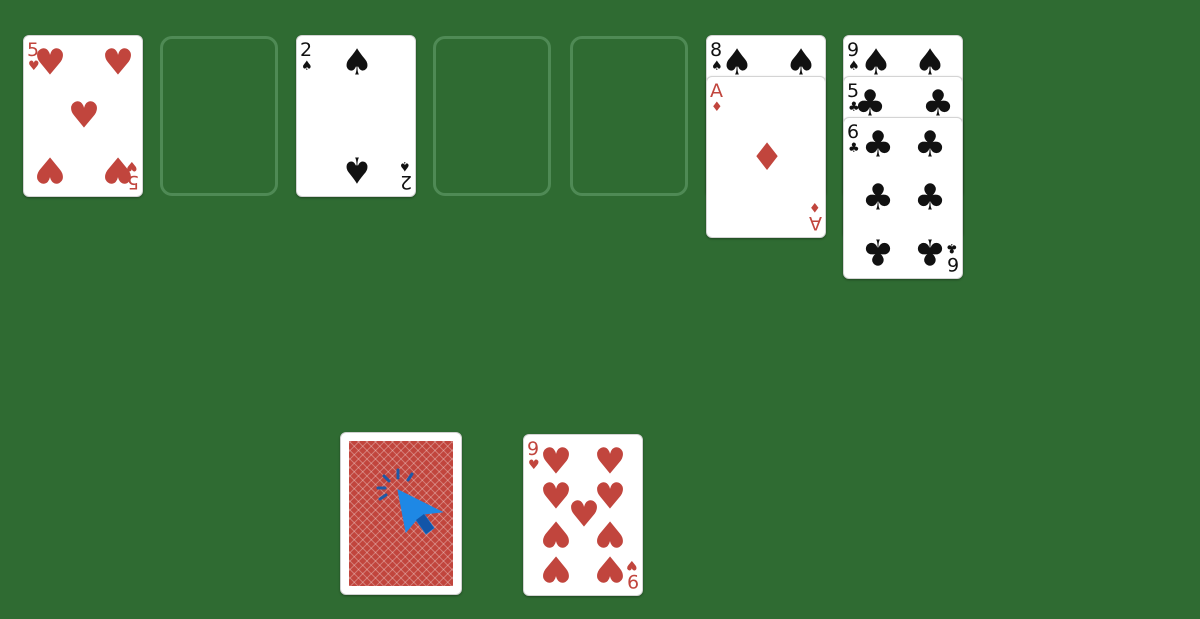 Image resolution: width=1200 pixels, height=619 pixels. I want to click on playing-card: ♥ ♥ ♥ ♥ ♥ 5 ♥ 5 ♥, so click(83, 116).